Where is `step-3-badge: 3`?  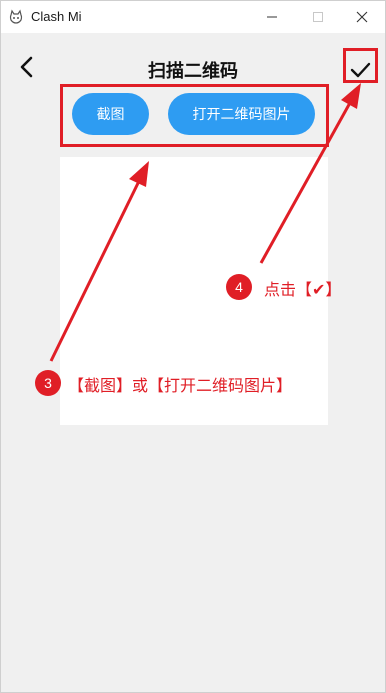
step-3-badge: 3 is located at coordinates (48, 383).